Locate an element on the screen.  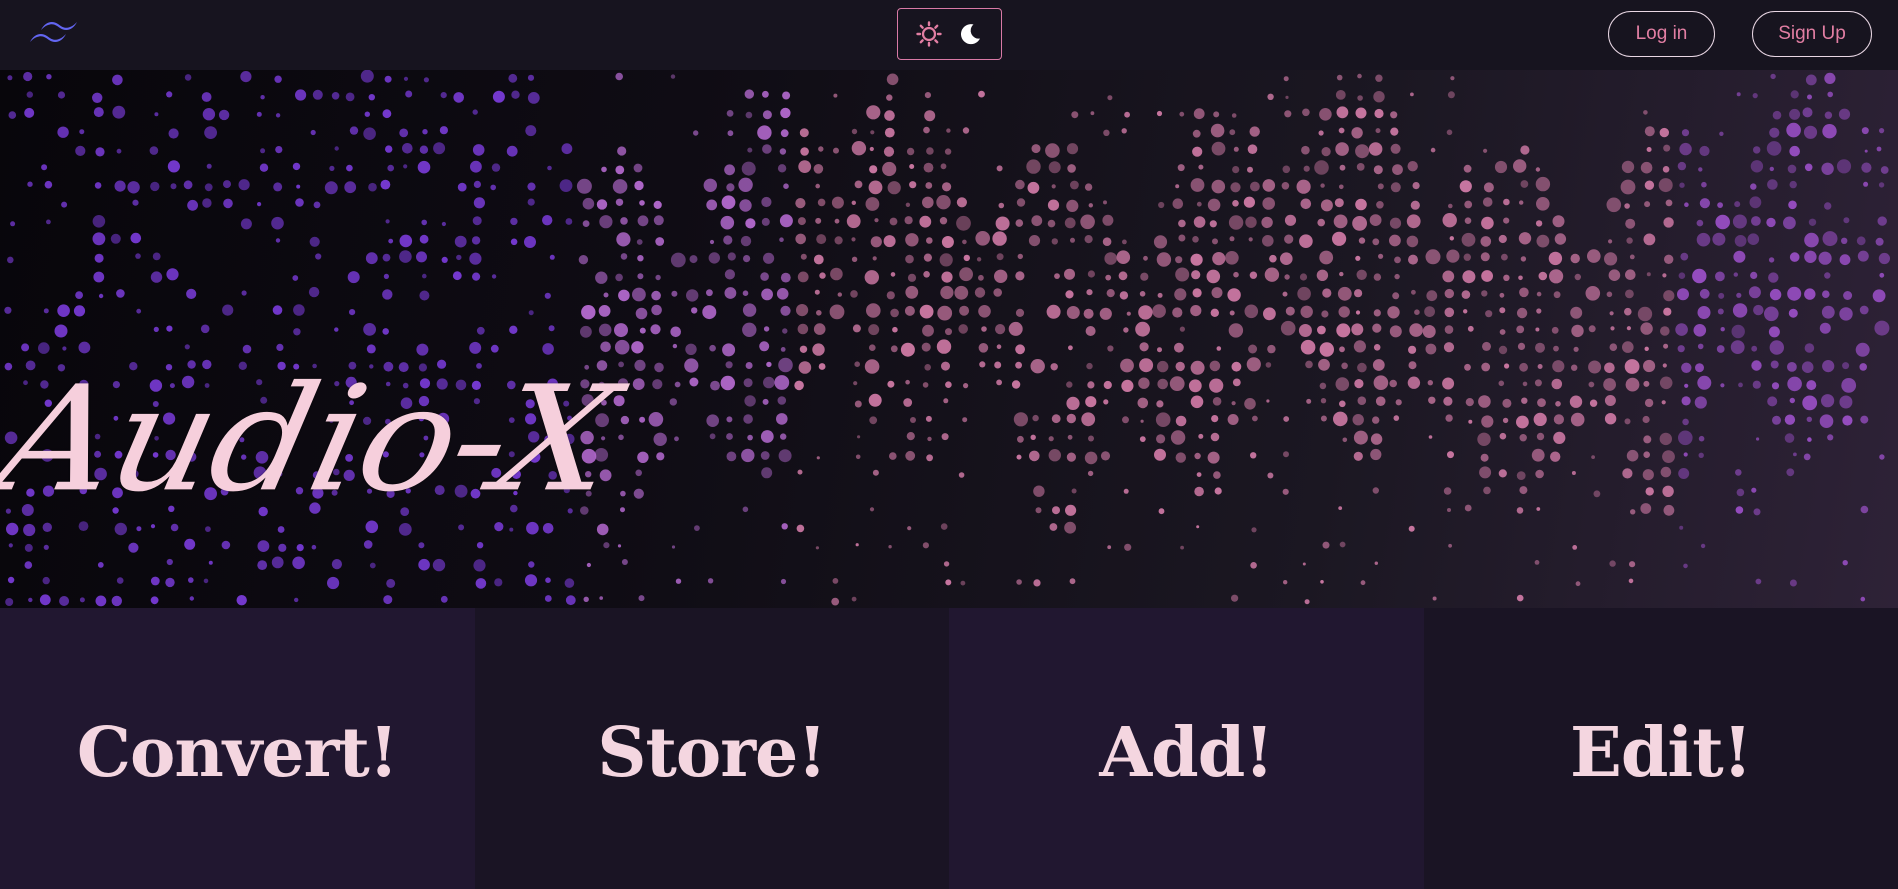
tailwind-logo-icon is located at coordinates (54, 34).